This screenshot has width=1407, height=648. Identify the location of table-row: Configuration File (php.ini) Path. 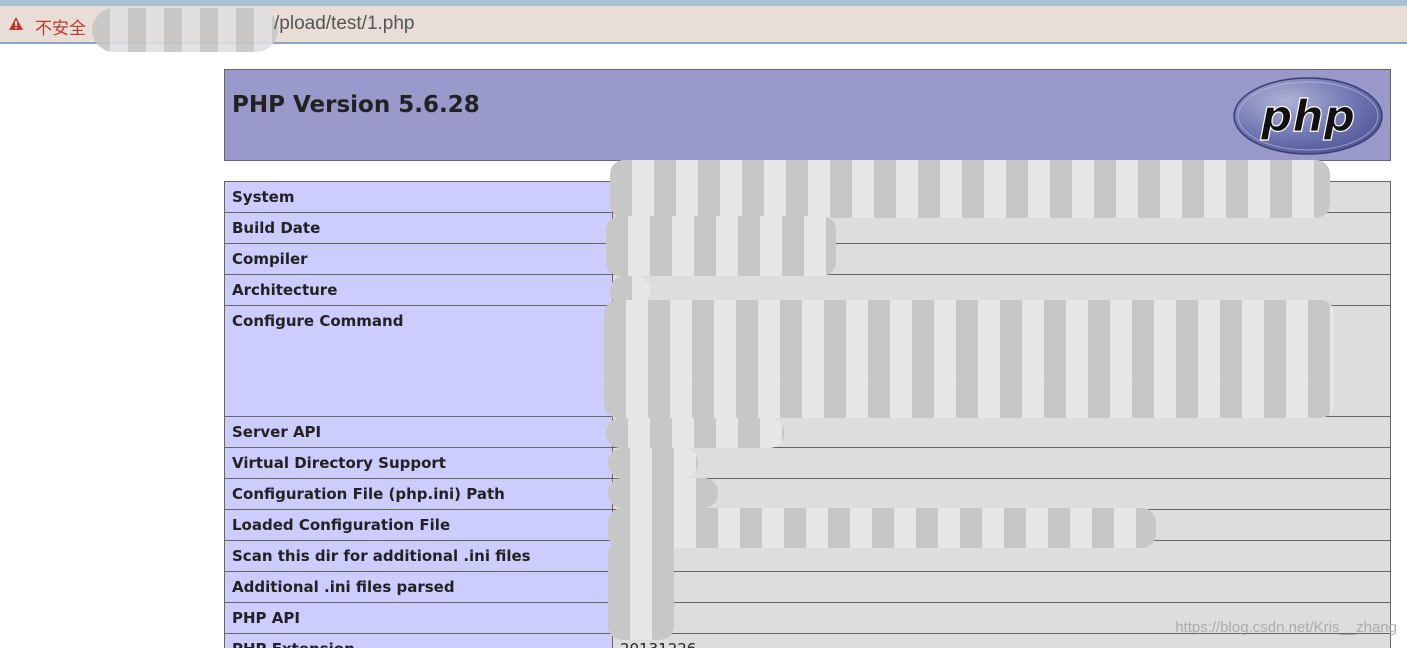
(807, 494).